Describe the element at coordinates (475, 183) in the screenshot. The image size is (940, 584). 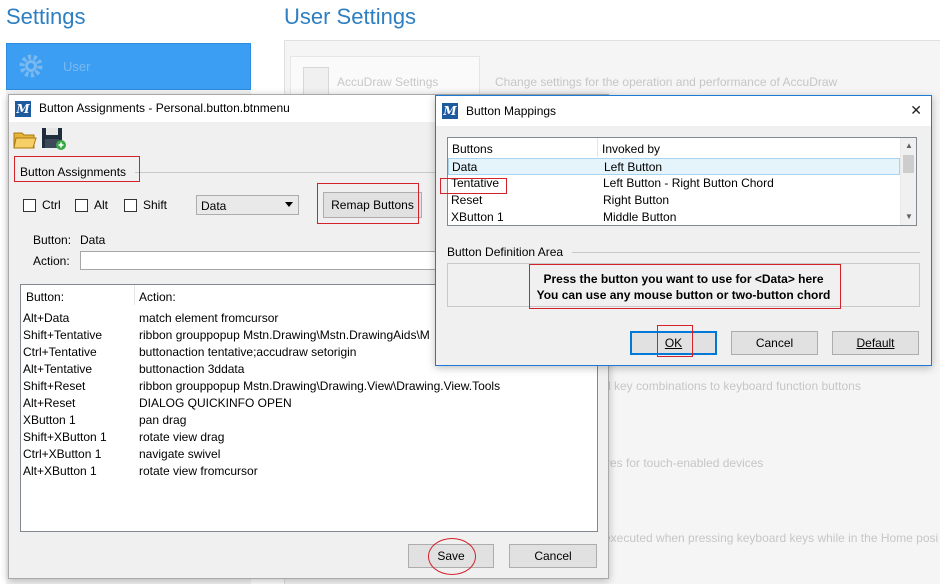
I see `row-button: Tentative` at that location.